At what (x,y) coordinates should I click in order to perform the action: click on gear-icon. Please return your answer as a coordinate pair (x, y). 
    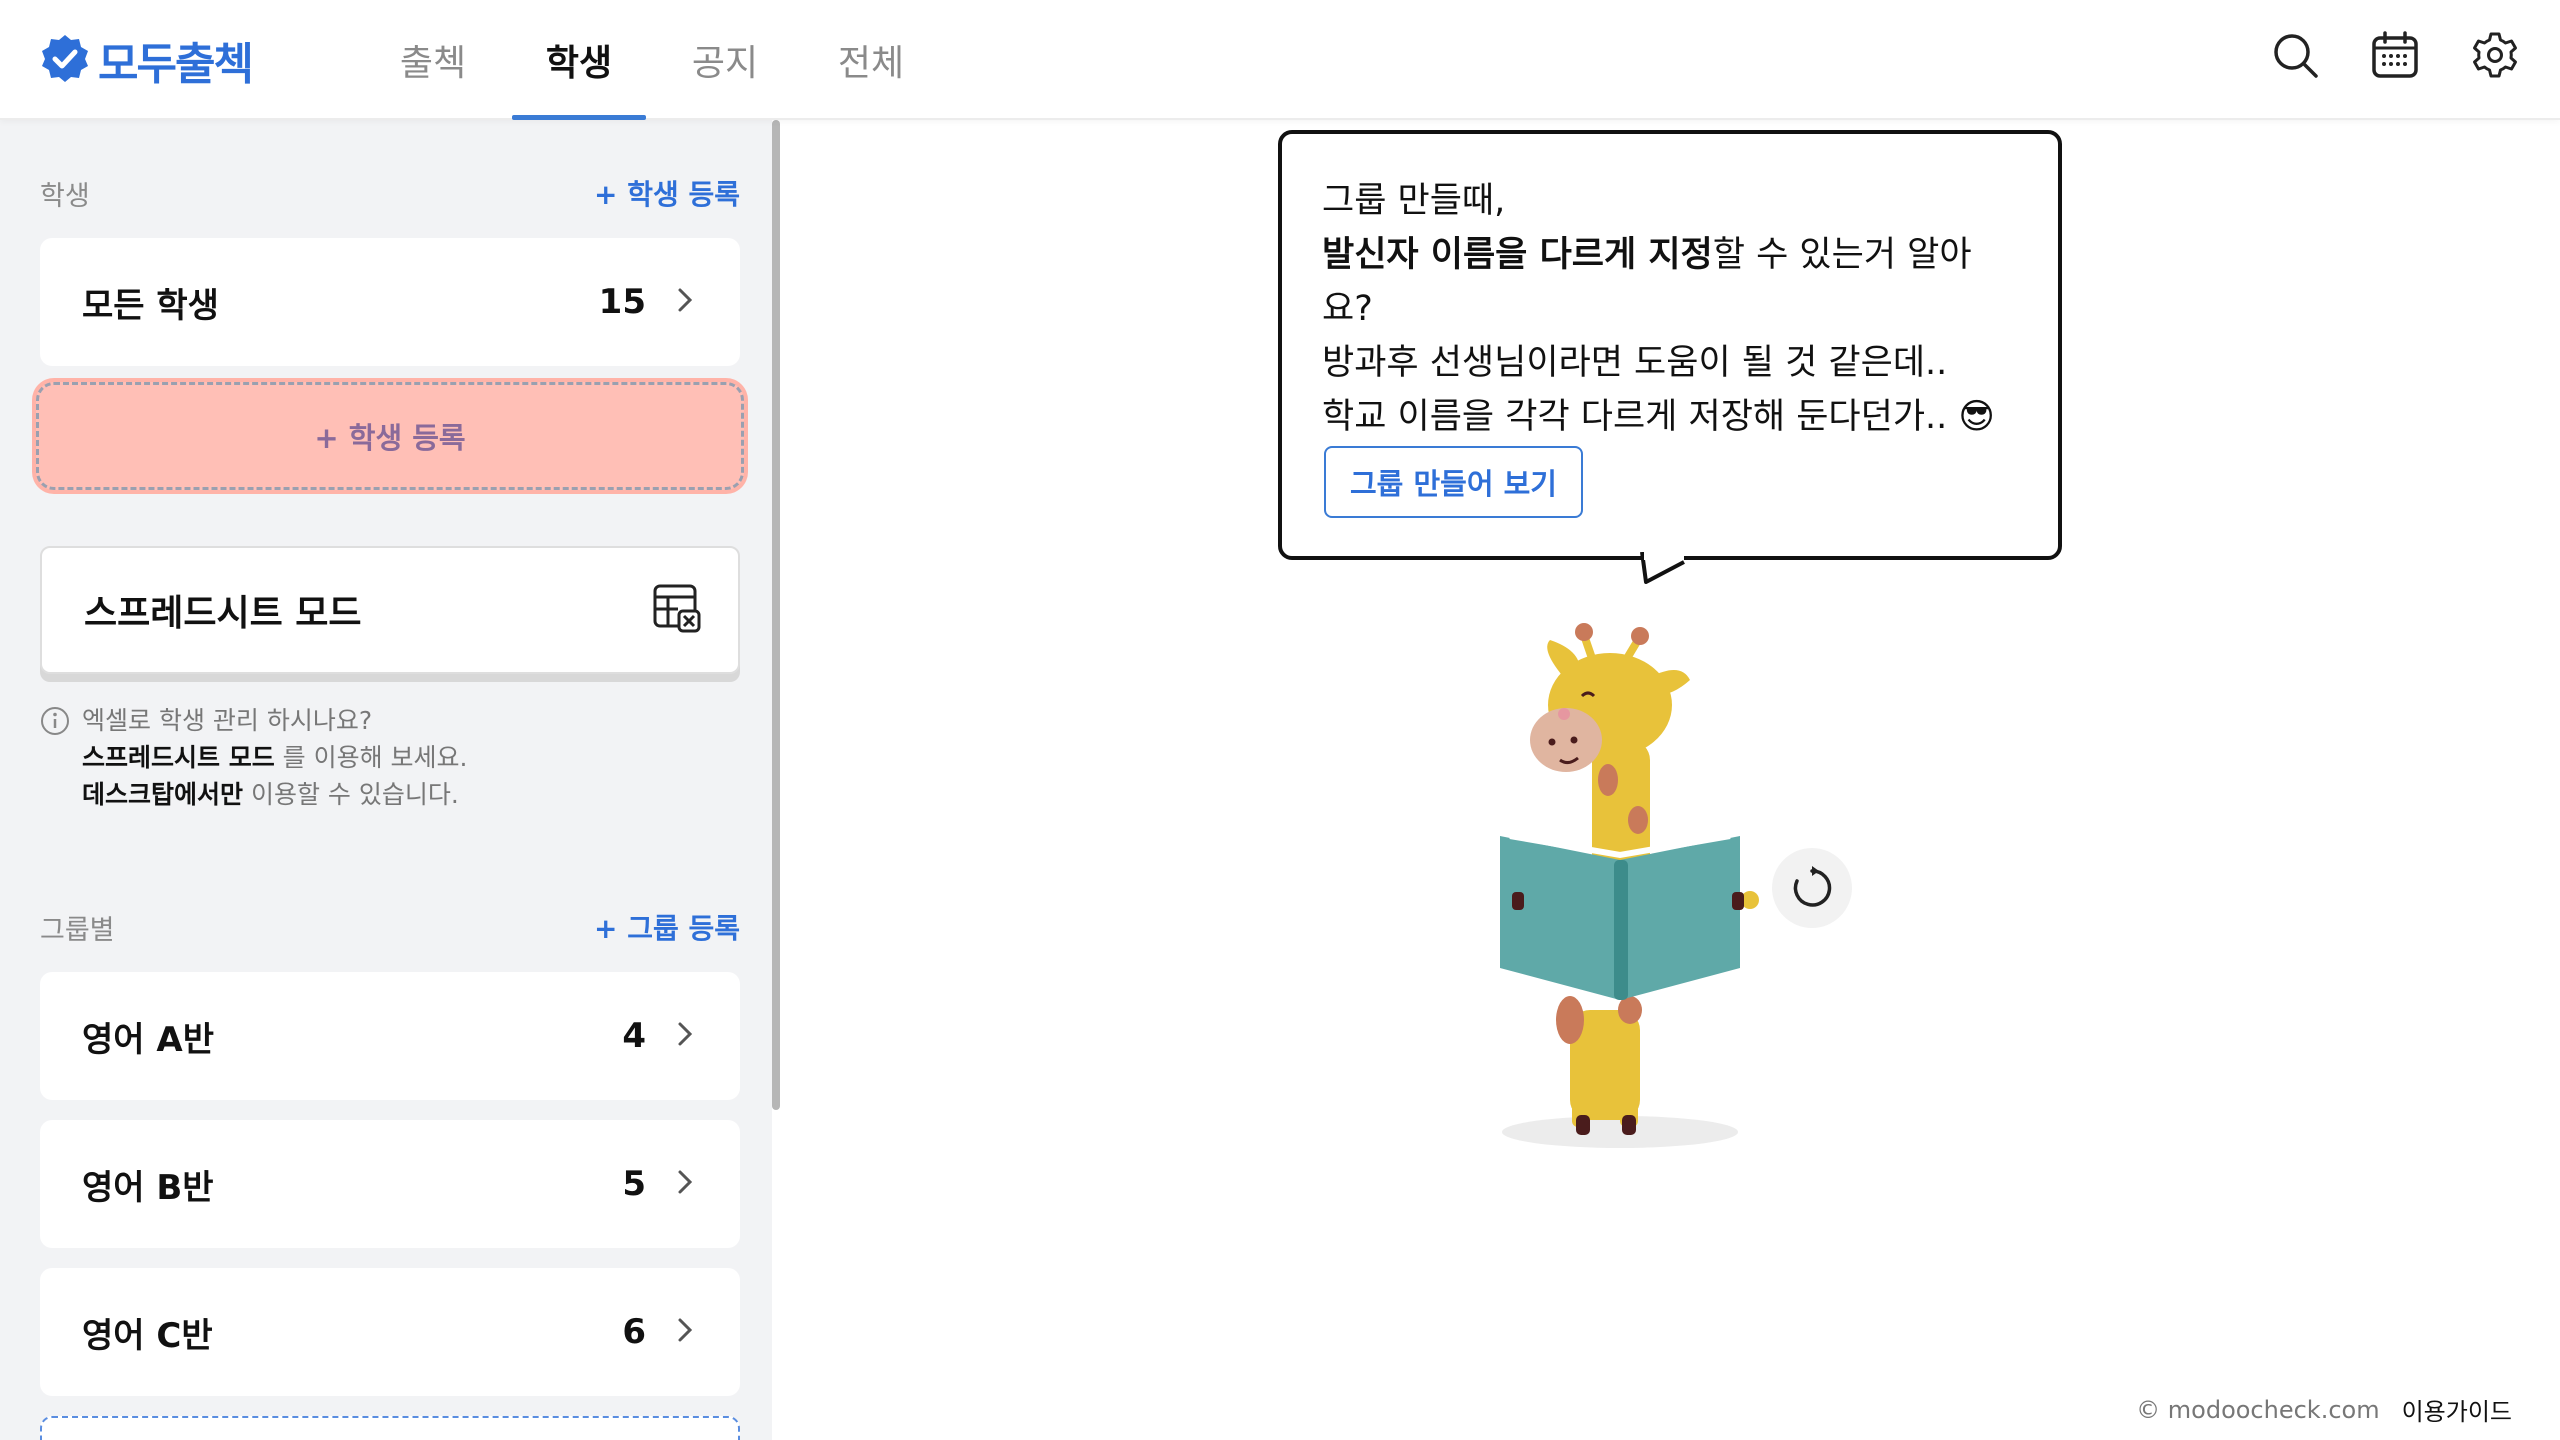
    Looking at the image, I should click on (2495, 55).